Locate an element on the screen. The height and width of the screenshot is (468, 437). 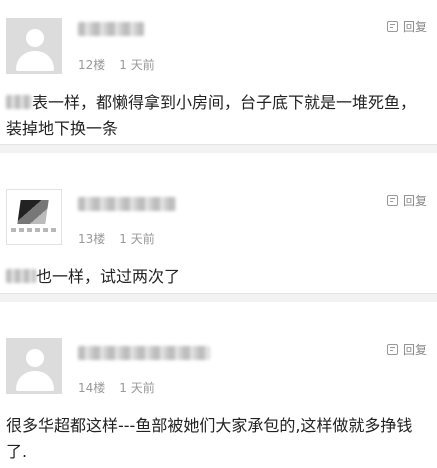
comment-meta: 13楼 1 天前 is located at coordinates (116, 238).